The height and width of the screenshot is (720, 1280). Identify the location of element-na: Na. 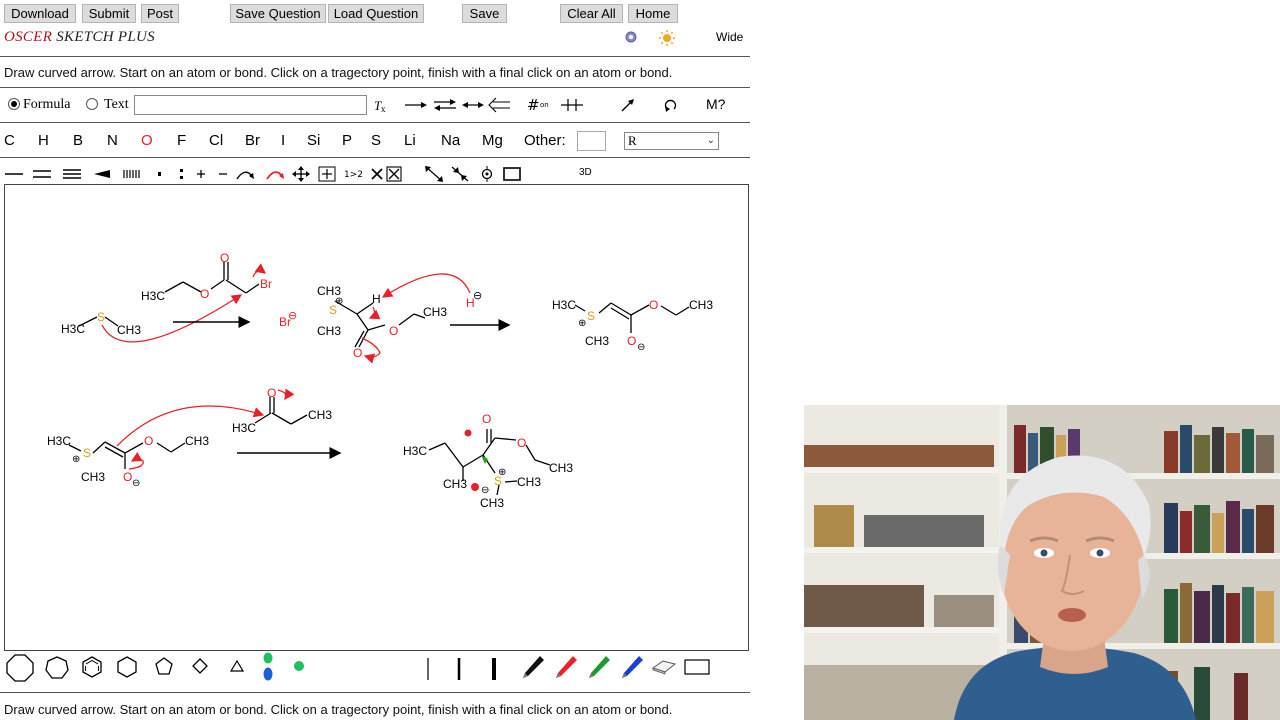
(450, 140).